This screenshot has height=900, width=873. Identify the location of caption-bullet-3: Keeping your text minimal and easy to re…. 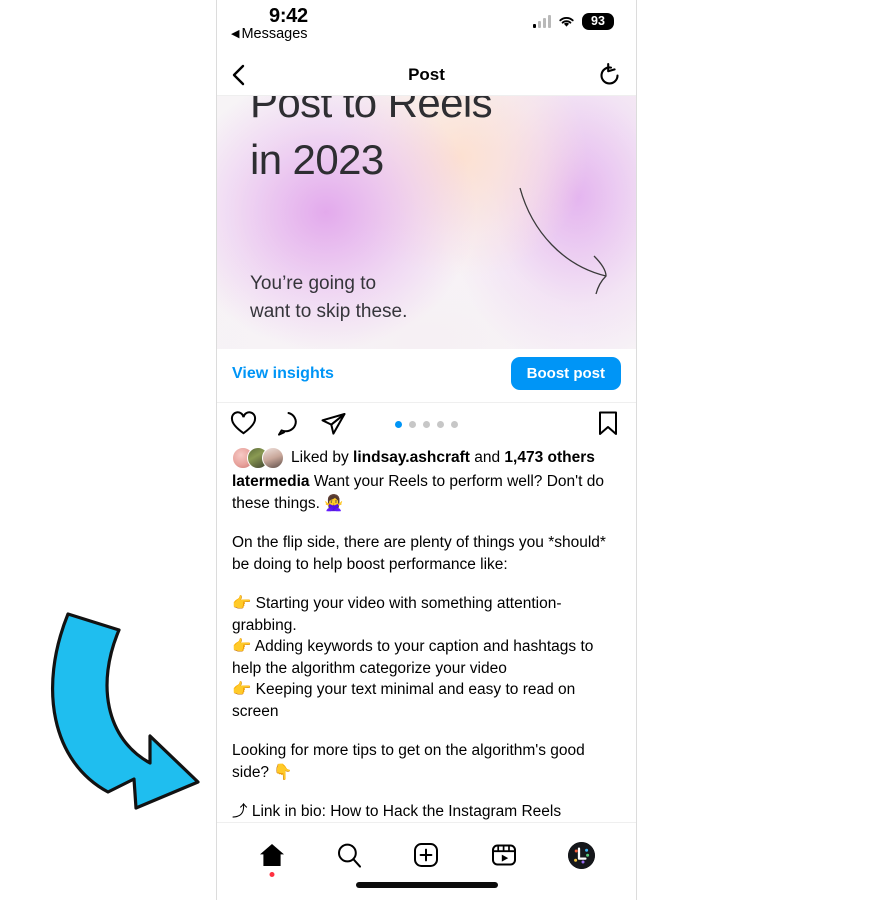
(406, 700).